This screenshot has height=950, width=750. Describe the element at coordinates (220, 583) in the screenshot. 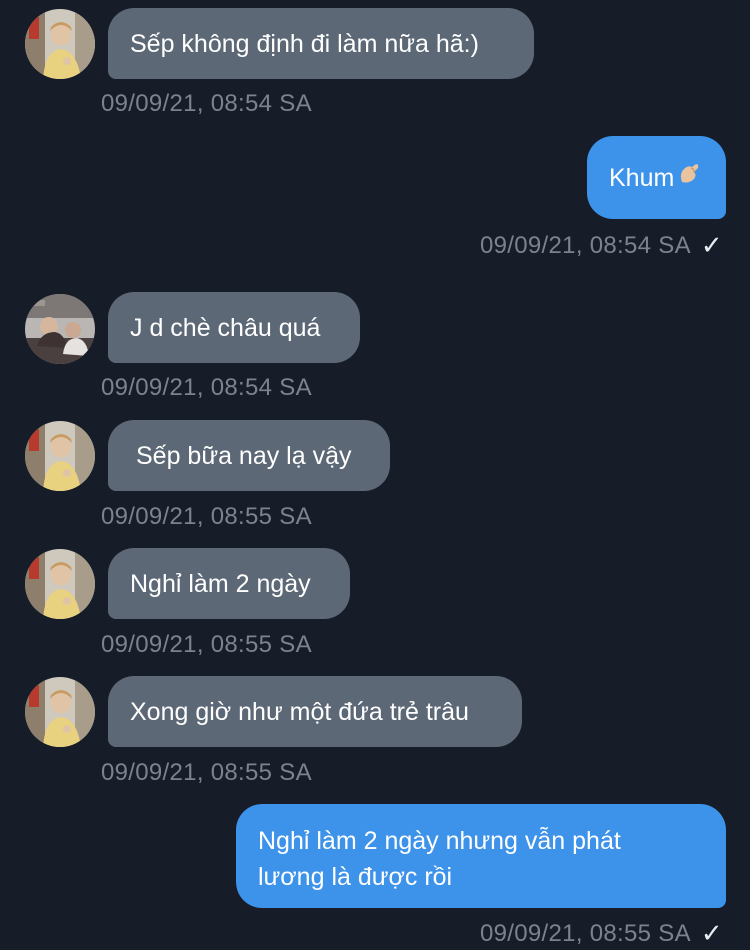

I see `message-text: Nghỉ làm 2 ngày` at that location.